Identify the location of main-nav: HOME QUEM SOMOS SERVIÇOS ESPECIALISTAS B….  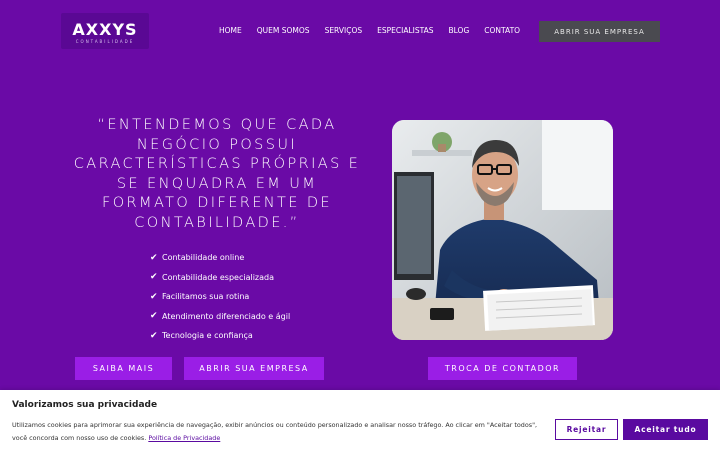
(377, 30).